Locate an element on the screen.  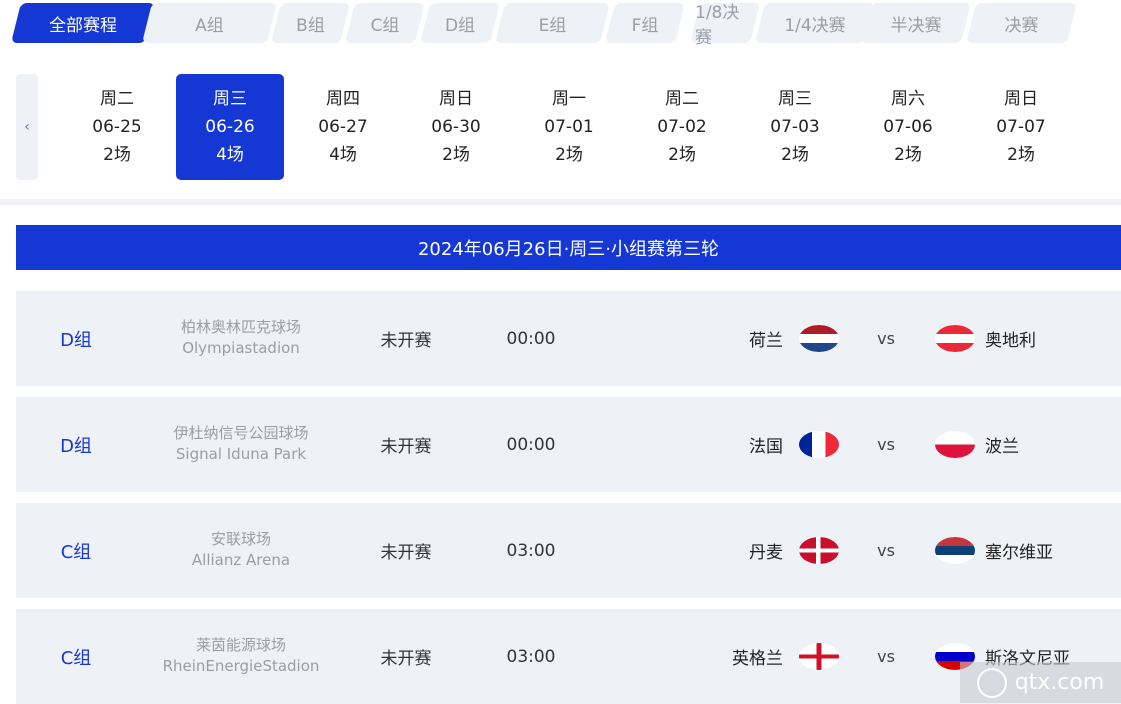
date-item: 周三 07-03 2场 is located at coordinates (795, 127).